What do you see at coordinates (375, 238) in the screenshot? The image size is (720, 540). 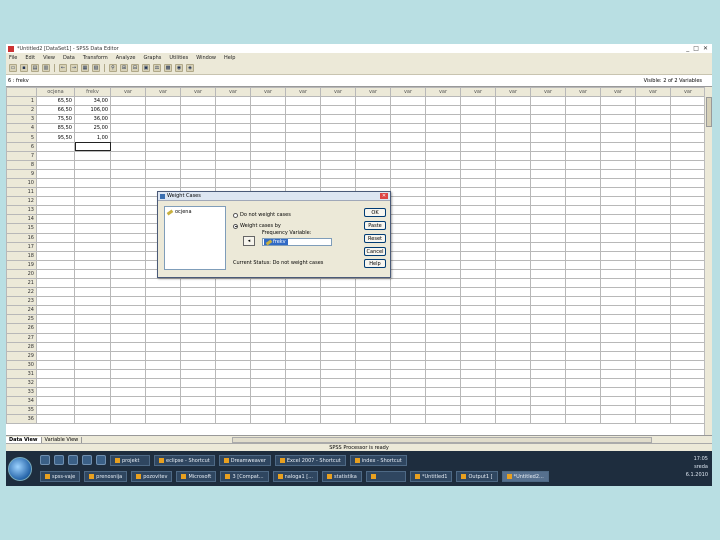 I see `reset-button: Reset` at bounding box center [375, 238].